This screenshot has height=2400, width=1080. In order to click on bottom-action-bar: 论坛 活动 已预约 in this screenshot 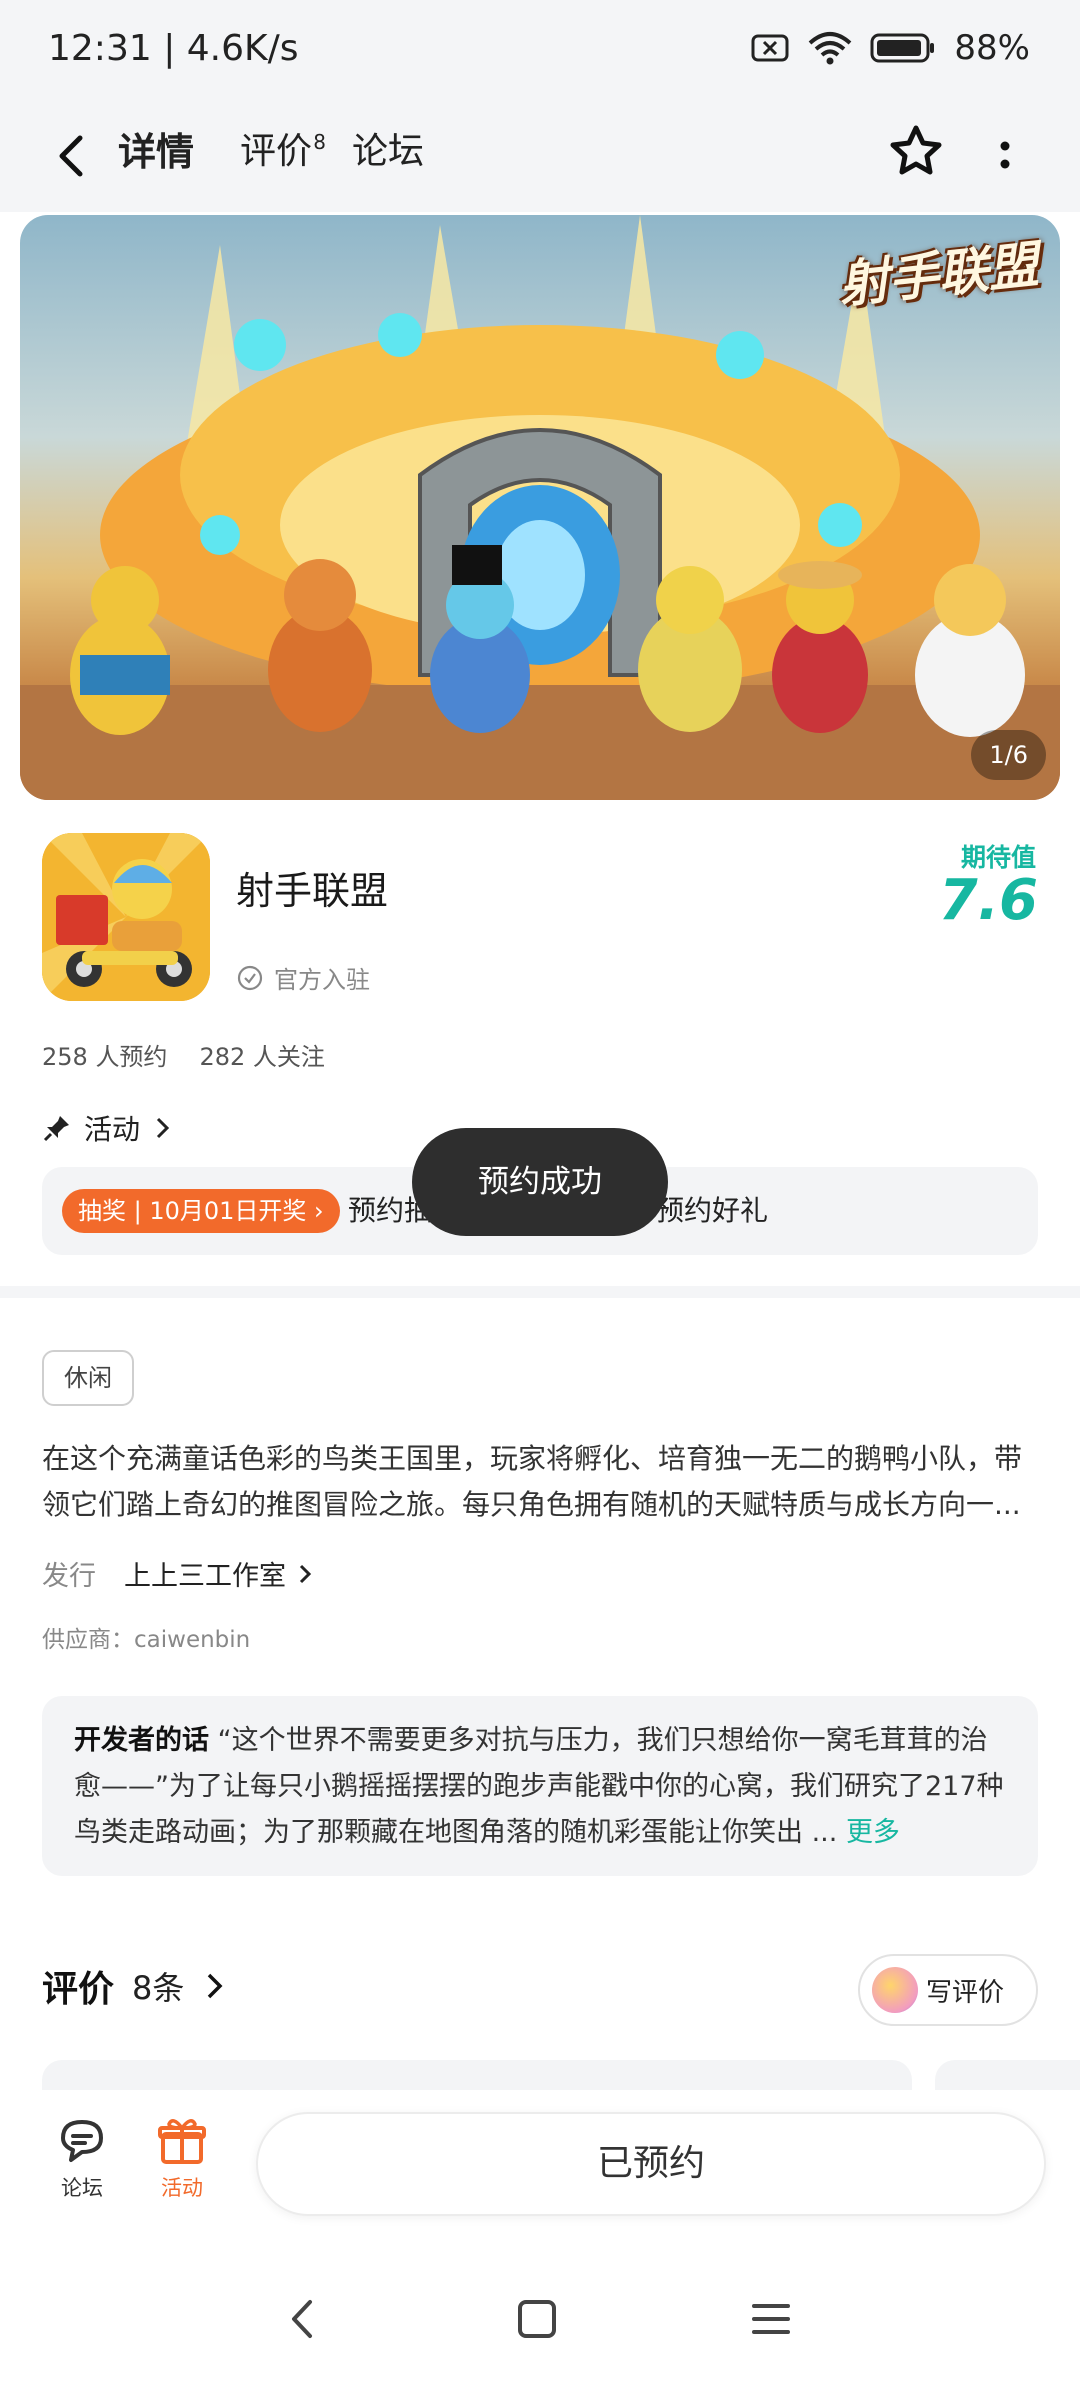, I will do `click(540, 2165)`.